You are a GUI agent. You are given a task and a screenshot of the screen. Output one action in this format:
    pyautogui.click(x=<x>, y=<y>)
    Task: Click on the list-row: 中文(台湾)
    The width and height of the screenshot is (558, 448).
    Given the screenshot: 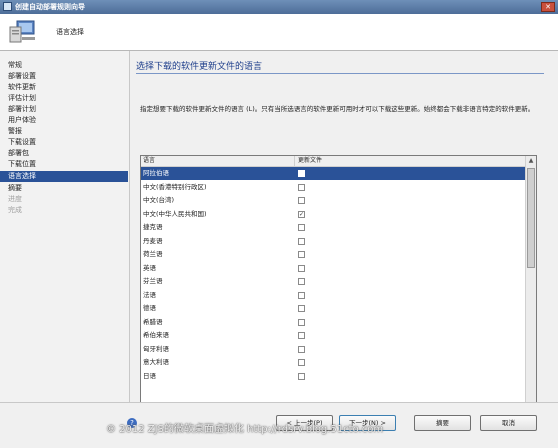 What is the action you would take?
    pyautogui.click(x=333, y=200)
    